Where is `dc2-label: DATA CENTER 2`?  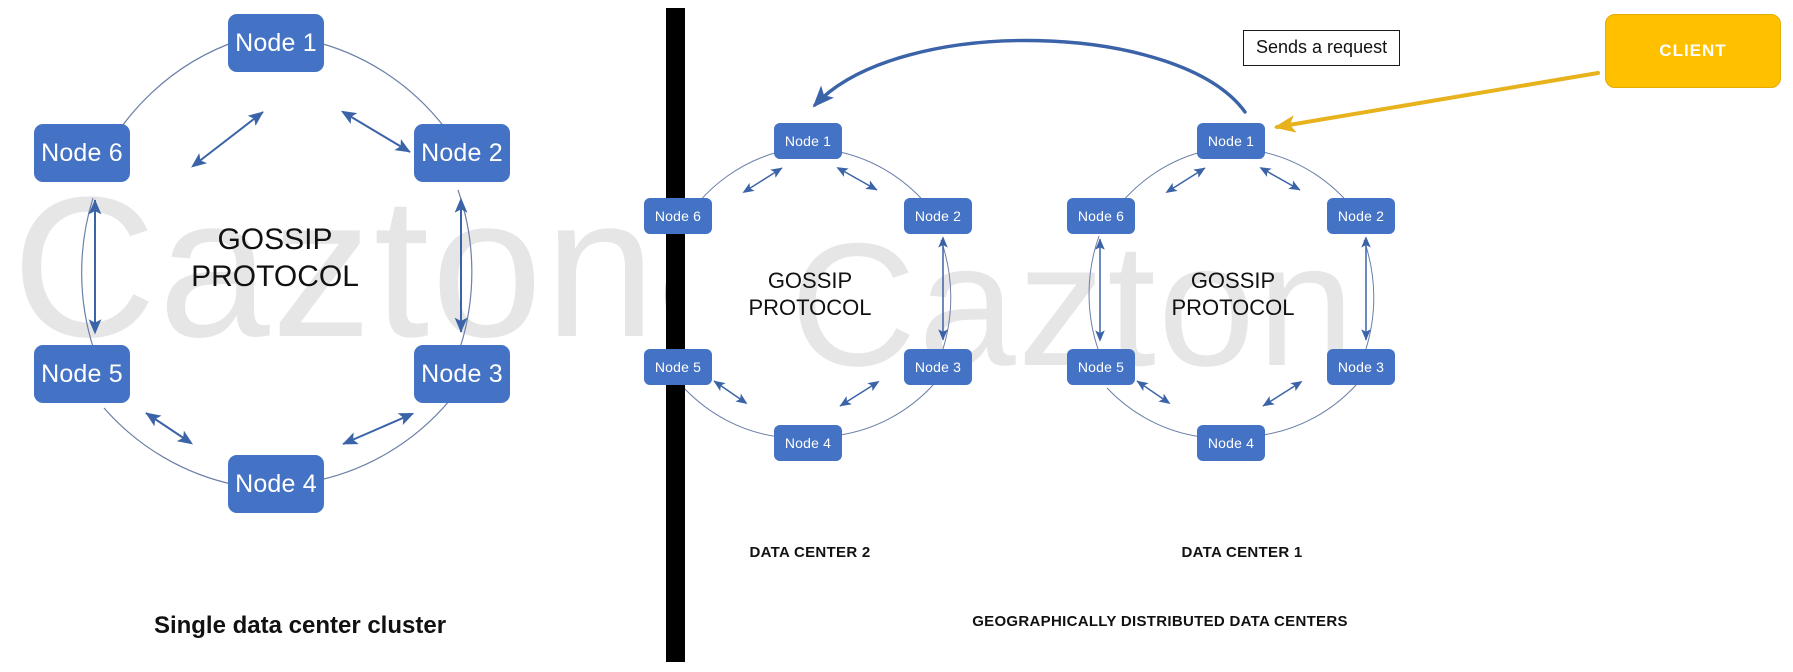 dc2-label: DATA CENTER 2 is located at coordinates (810, 552).